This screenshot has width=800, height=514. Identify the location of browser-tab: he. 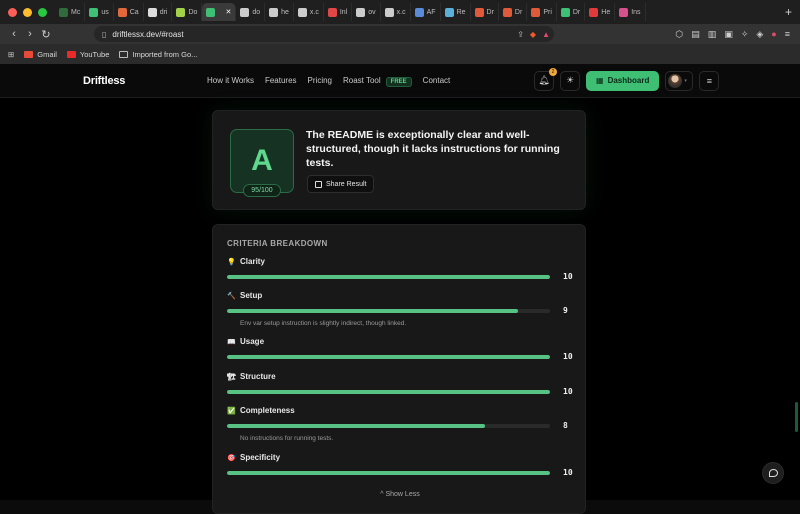
(279, 12).